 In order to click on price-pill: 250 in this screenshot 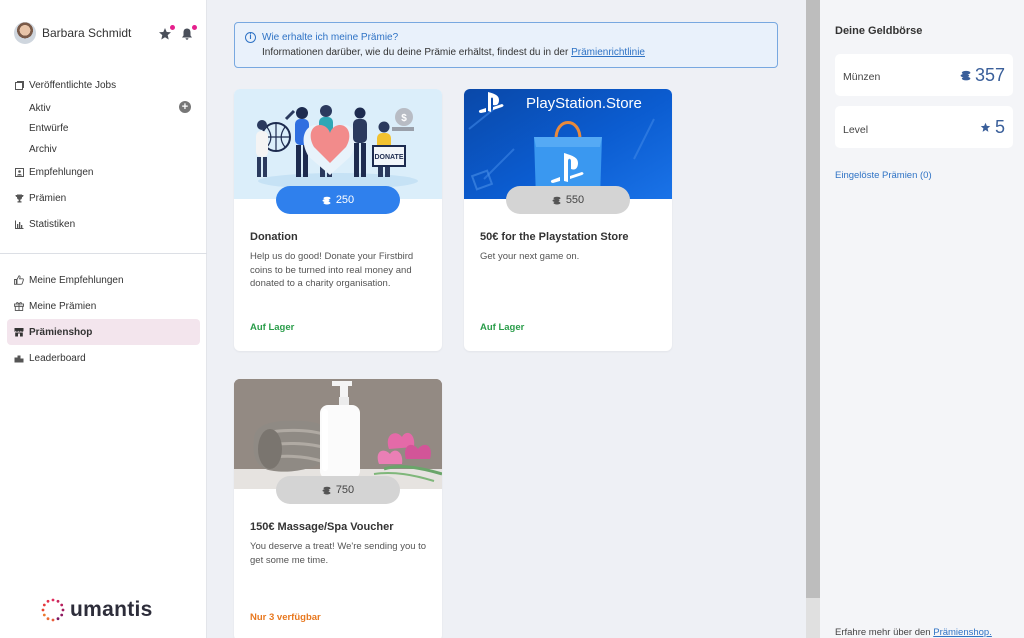, I will do `click(338, 200)`.